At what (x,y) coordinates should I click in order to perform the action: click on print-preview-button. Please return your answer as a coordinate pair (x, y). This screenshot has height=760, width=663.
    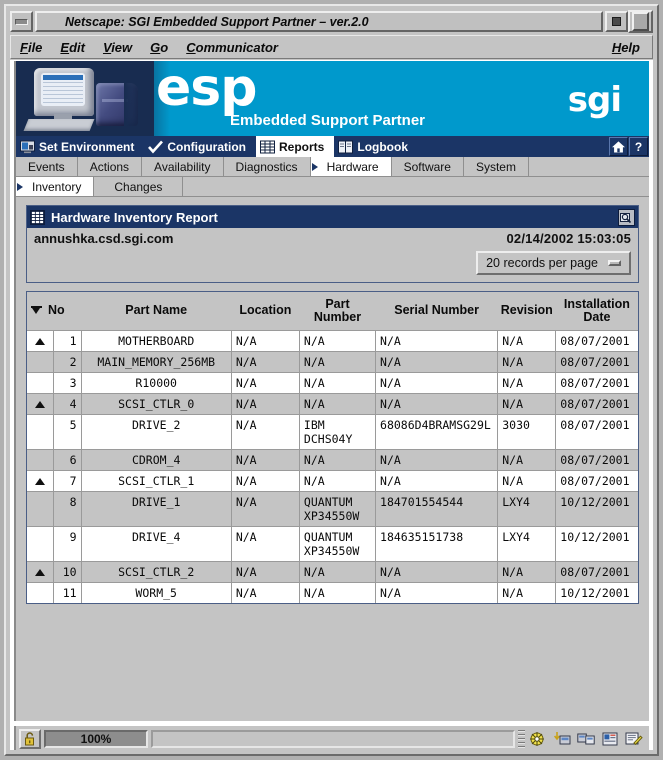
    Looking at the image, I should click on (626, 217).